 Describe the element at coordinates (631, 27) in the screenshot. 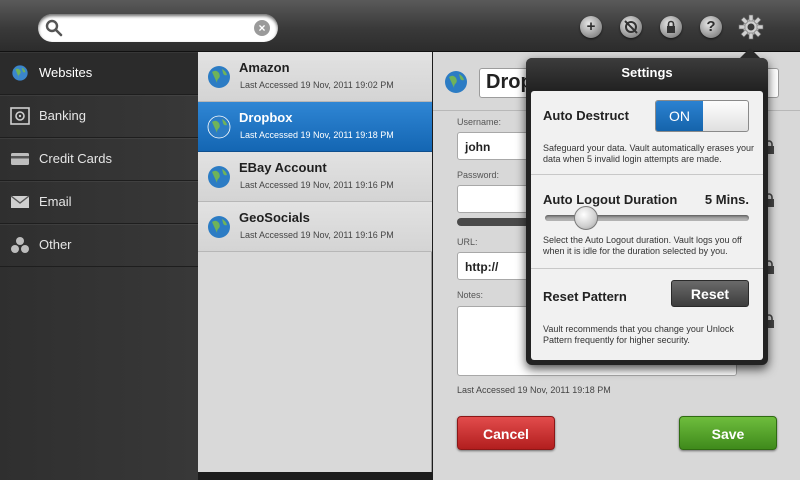

I see `no-sync-icon` at that location.